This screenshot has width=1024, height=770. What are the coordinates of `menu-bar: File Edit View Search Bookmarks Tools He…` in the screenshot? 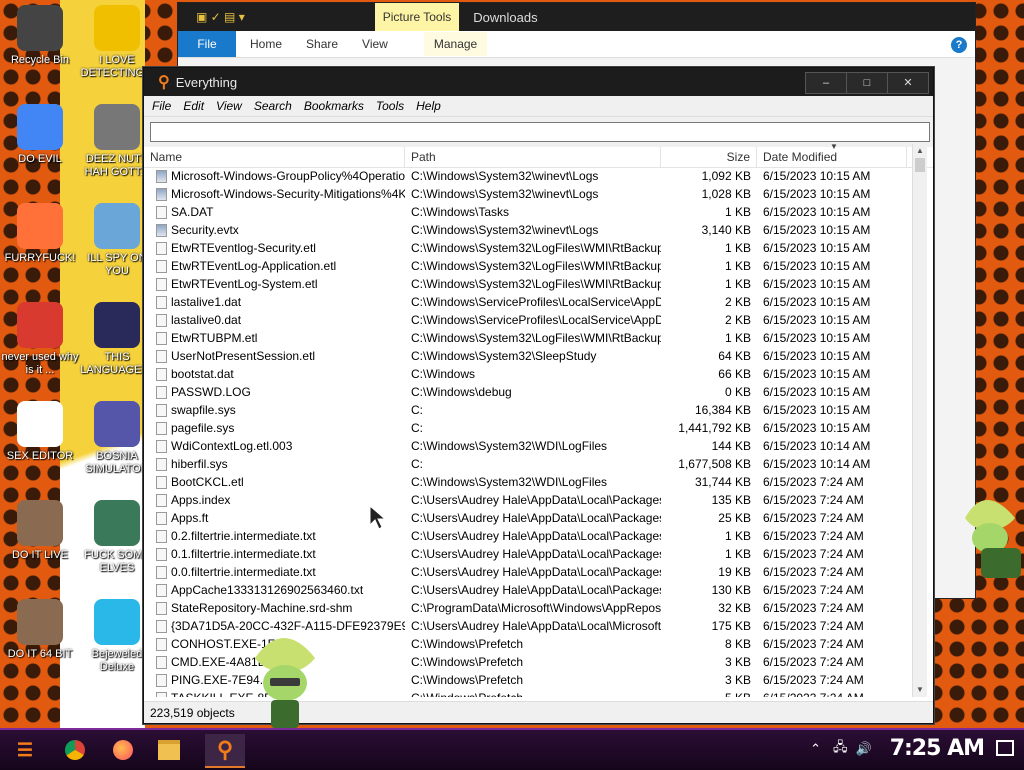 It's located at (538, 106).